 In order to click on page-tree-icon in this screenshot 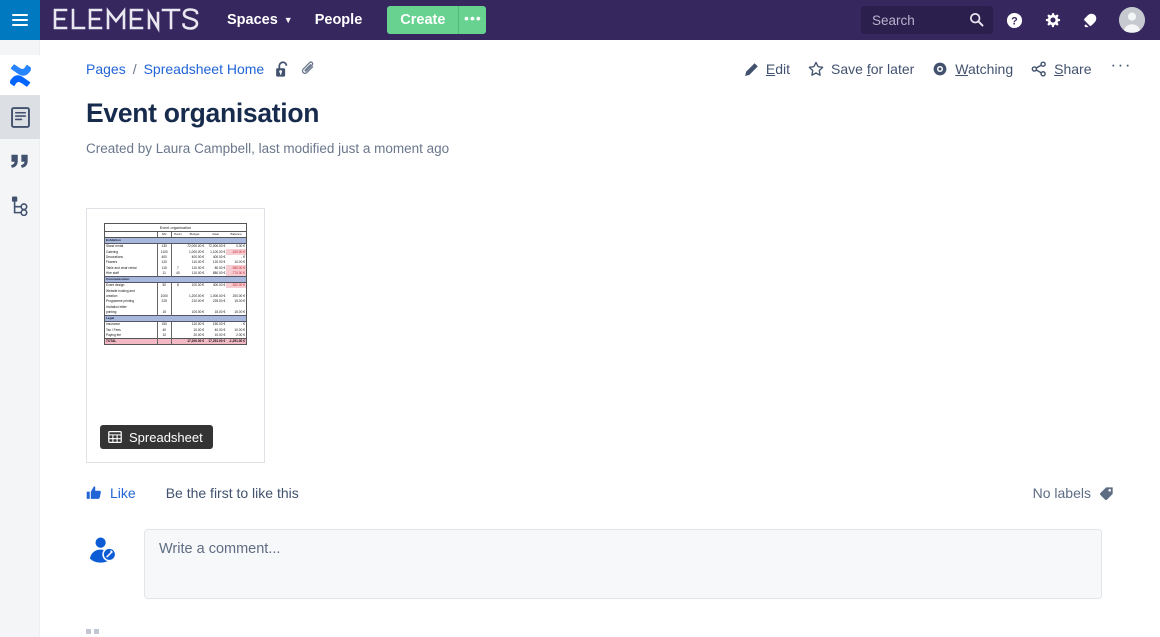, I will do `click(19, 205)`.